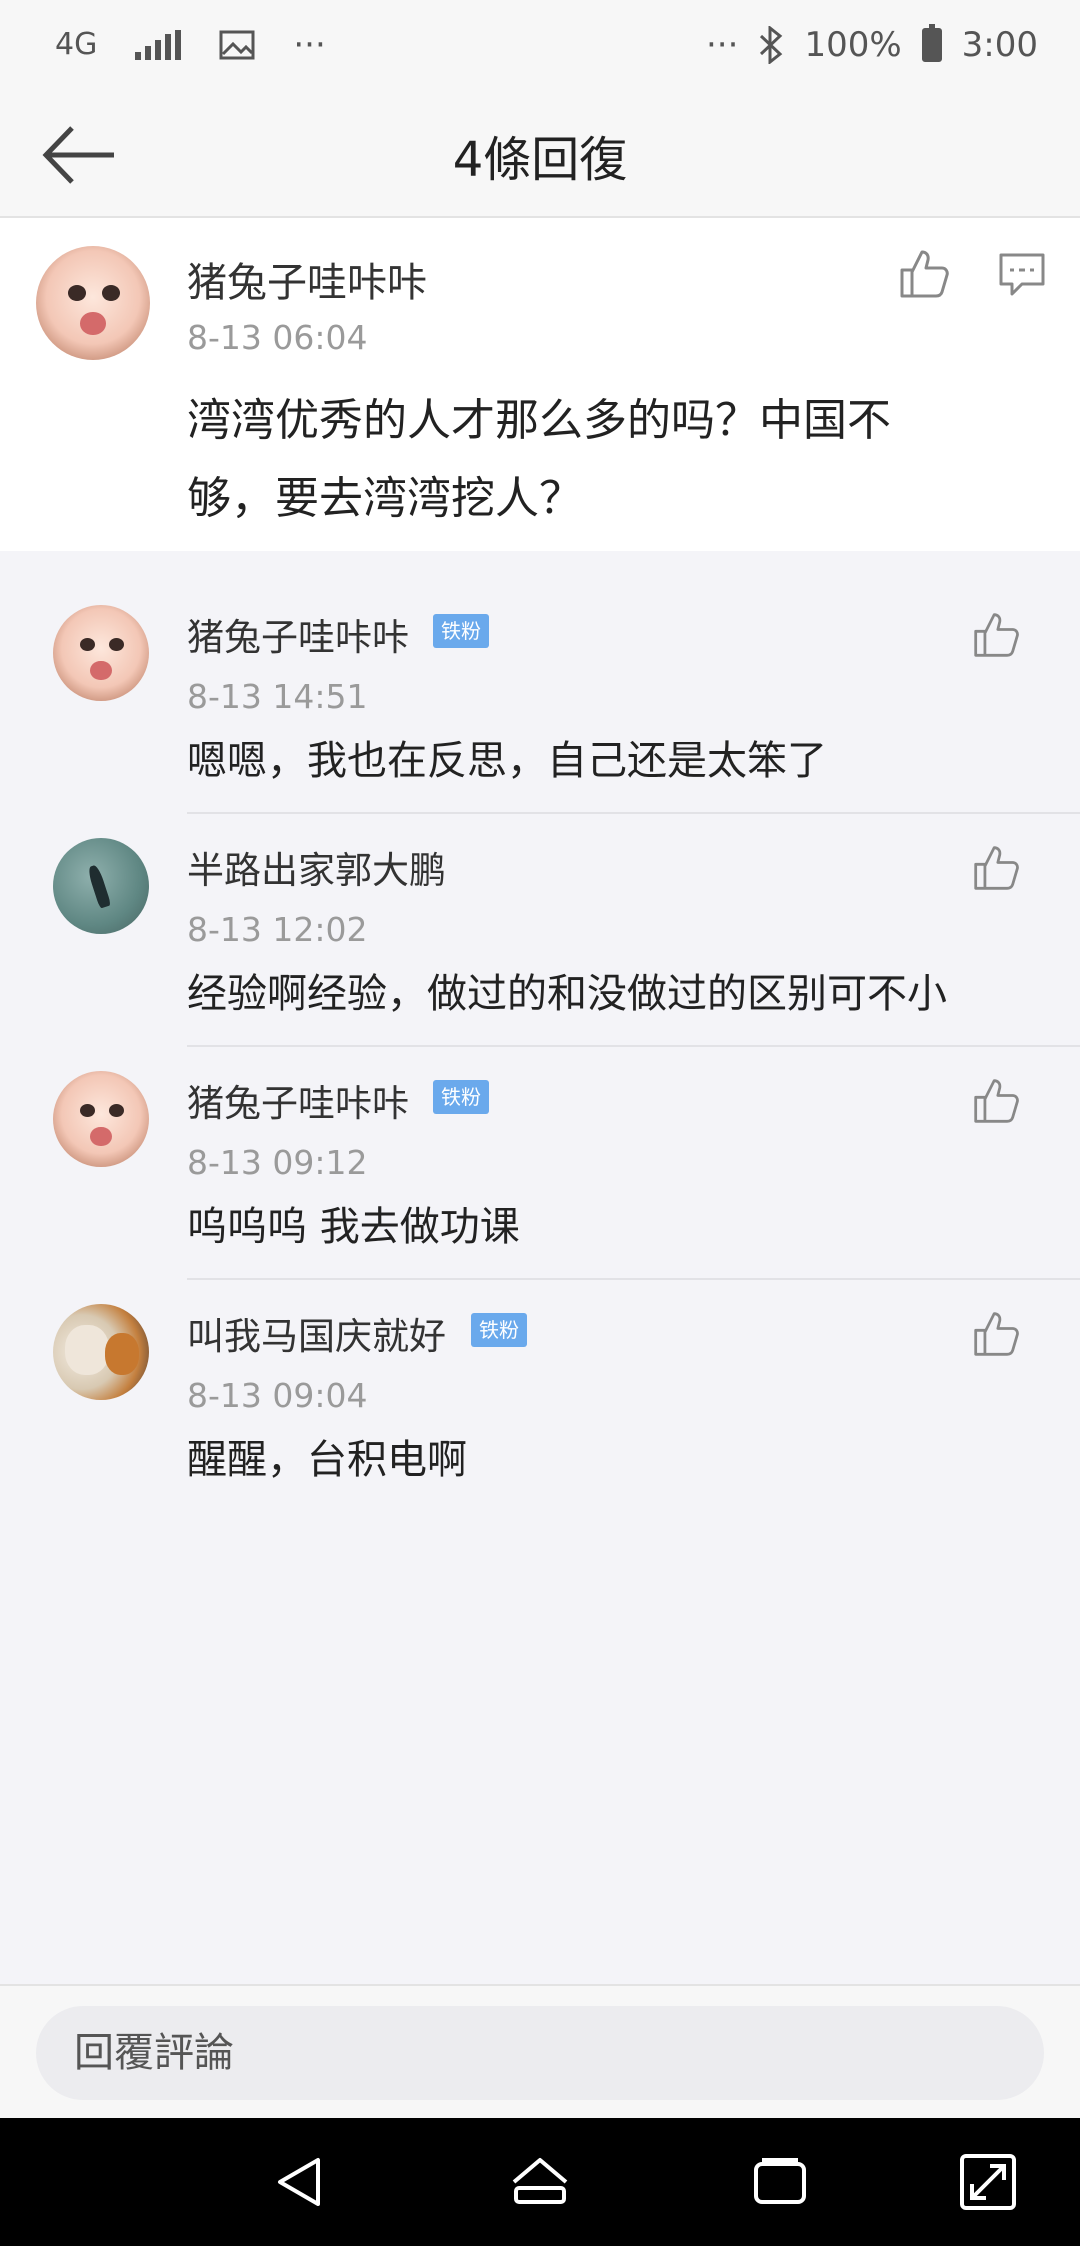  What do you see at coordinates (353, 1227) in the screenshot?
I see `reply-content: 呜呜呜 我去做功课` at bounding box center [353, 1227].